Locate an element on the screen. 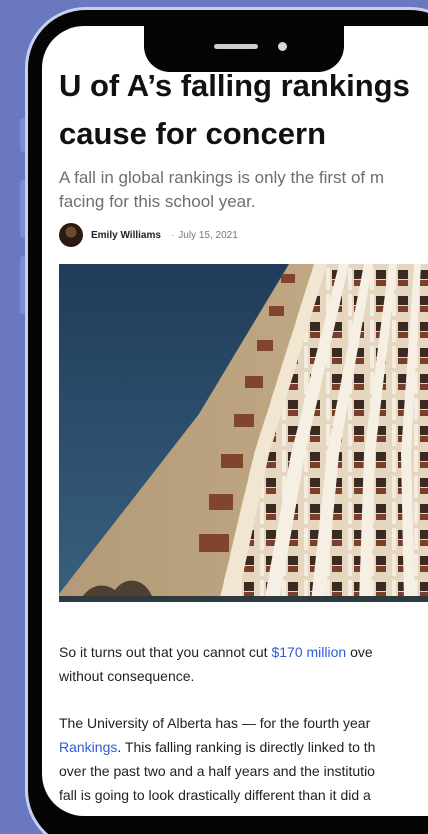 This screenshot has width=428, height=834. volume-down-button is located at coordinates (24, 285).